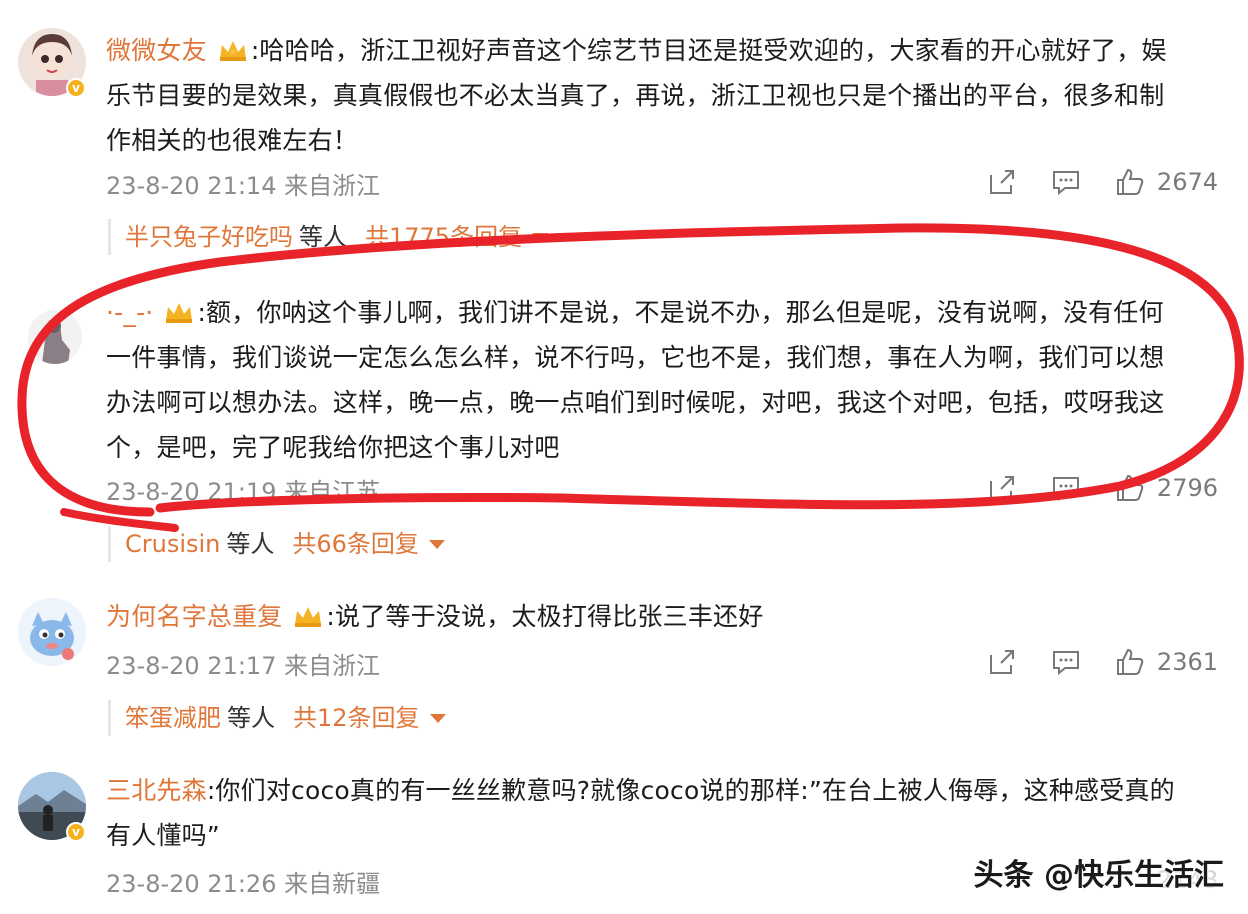 The height and width of the screenshot is (914, 1248). What do you see at coordinates (191, 884) in the screenshot?
I see `timestamp: 23-8-20 21:26` at bounding box center [191, 884].